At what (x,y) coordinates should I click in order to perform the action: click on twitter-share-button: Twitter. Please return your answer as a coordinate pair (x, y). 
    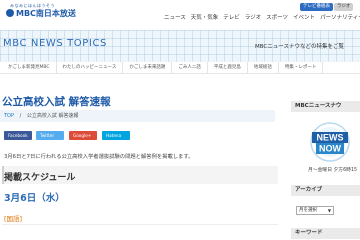
    Looking at the image, I should click on (50, 135).